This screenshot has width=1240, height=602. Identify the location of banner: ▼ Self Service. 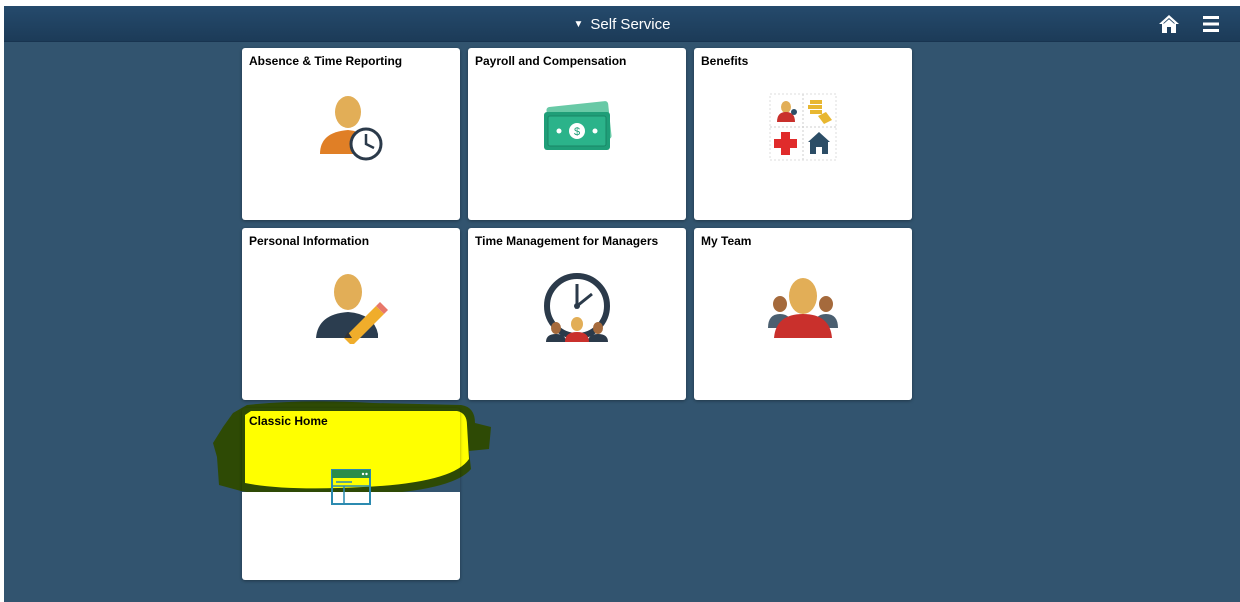
(622, 24).